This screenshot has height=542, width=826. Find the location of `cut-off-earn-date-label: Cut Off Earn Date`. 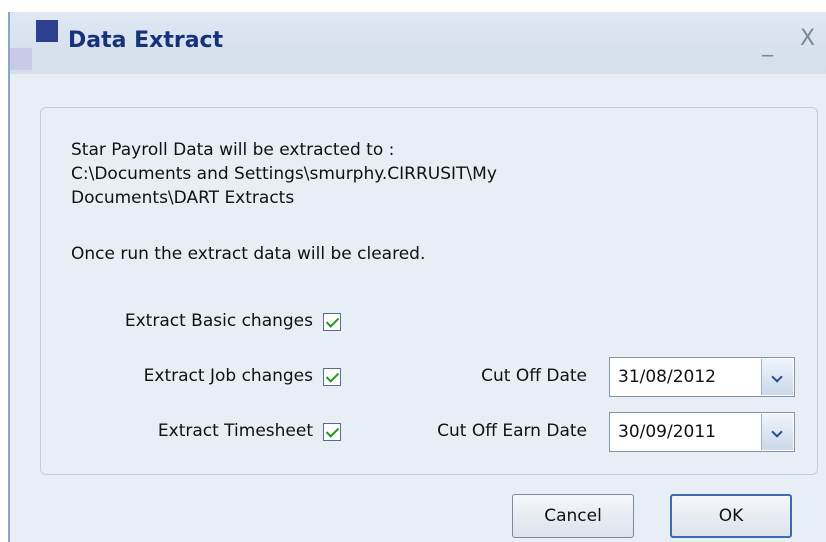

cut-off-earn-date-label: Cut Off Earn Date is located at coordinates (512, 431).